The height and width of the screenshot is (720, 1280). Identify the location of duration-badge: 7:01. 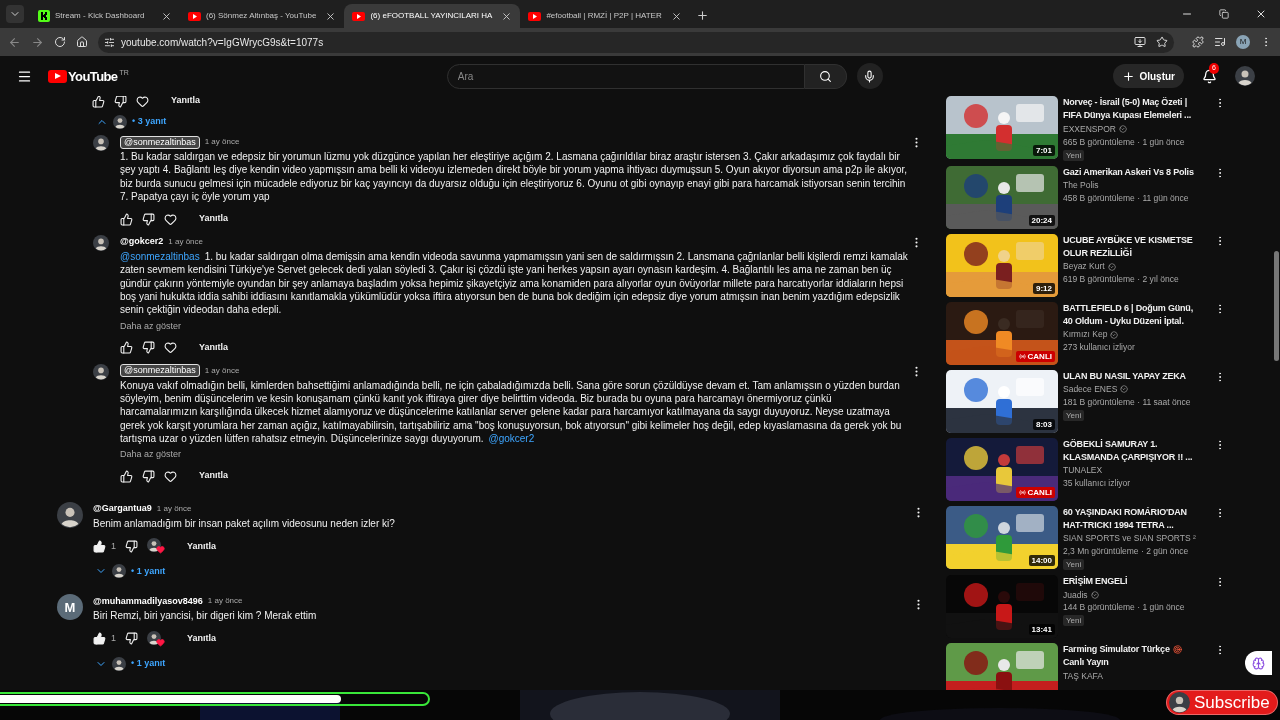
(1044, 150).